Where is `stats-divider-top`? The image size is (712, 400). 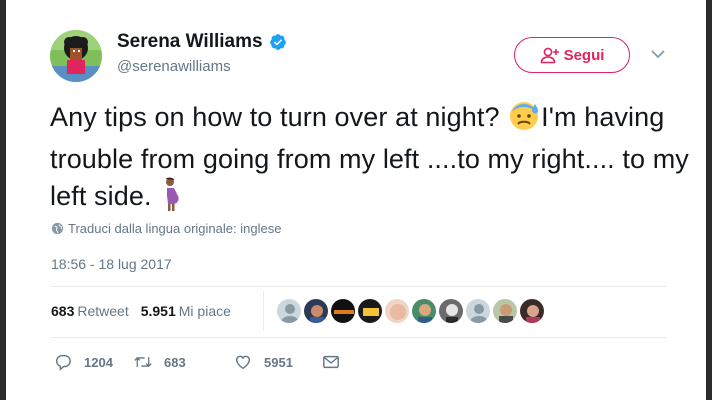
stats-divider-top is located at coordinates (358, 286).